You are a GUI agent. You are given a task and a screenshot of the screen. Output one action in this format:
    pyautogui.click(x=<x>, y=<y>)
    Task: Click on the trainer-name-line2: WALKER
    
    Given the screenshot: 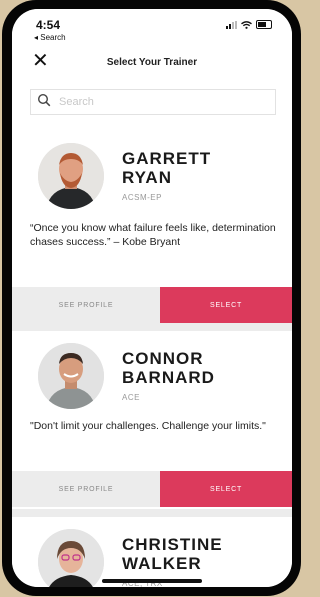 What is the action you would take?
    pyautogui.click(x=162, y=563)
    